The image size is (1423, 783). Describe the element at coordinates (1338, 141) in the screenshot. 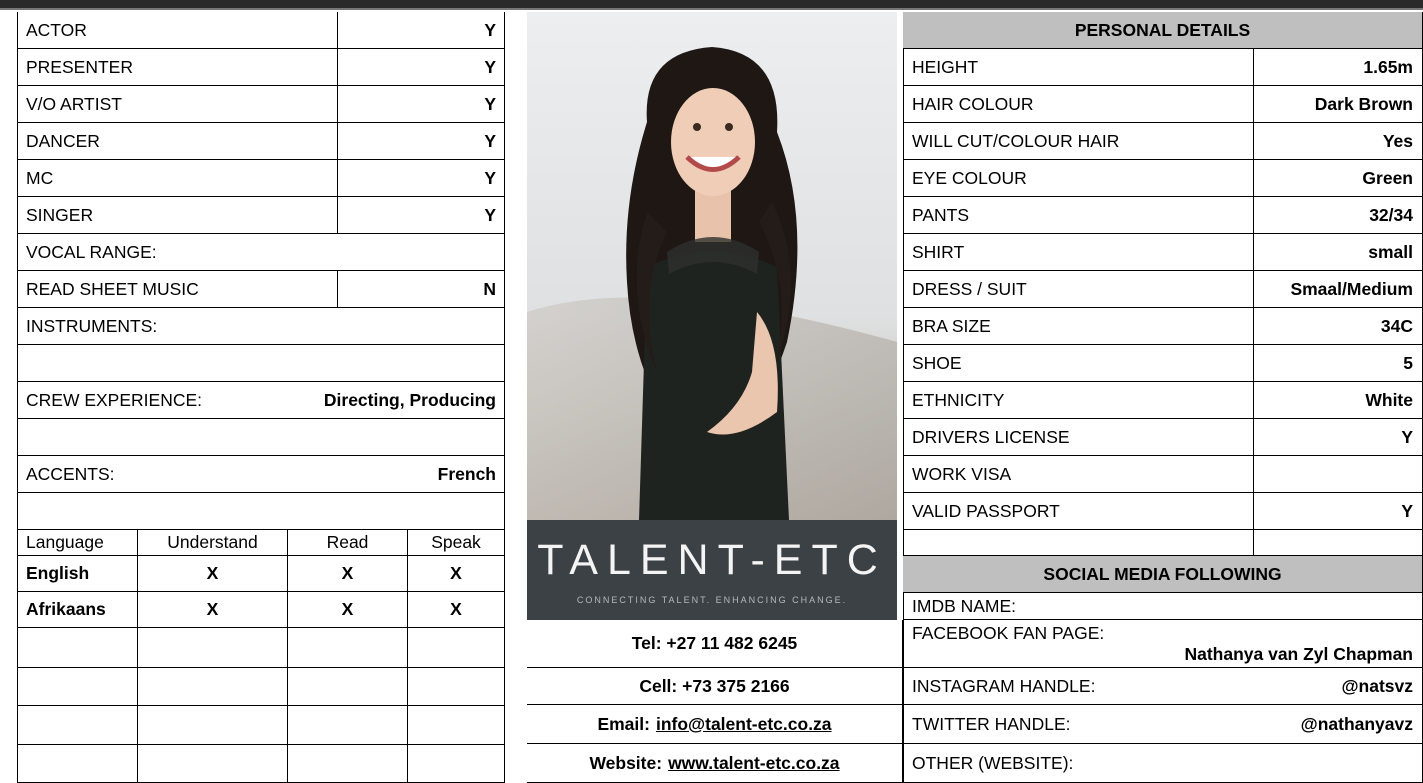

I see `personal-value: Yes` at that location.